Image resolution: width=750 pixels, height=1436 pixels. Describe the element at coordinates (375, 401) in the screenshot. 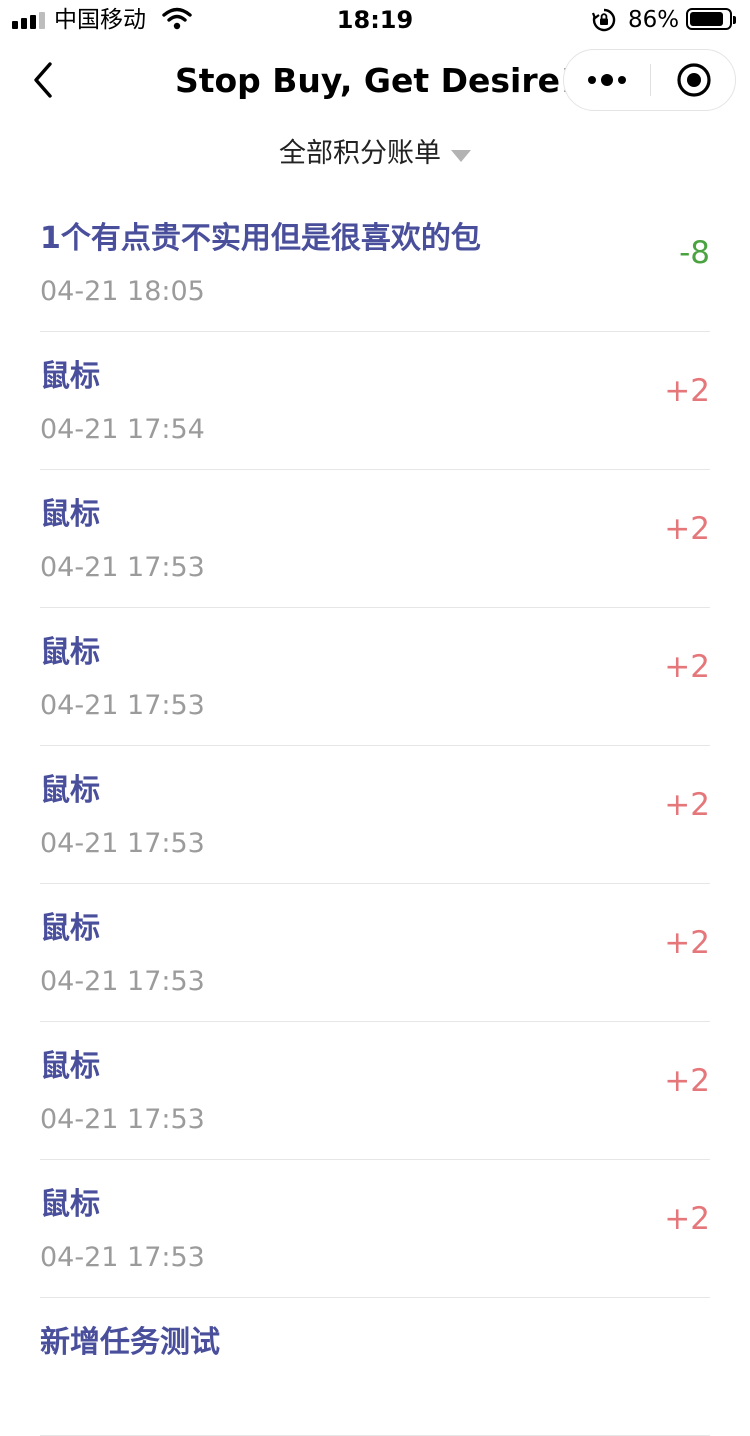

I see `list-item: 鼠标 04-21 17:54 +2` at that location.